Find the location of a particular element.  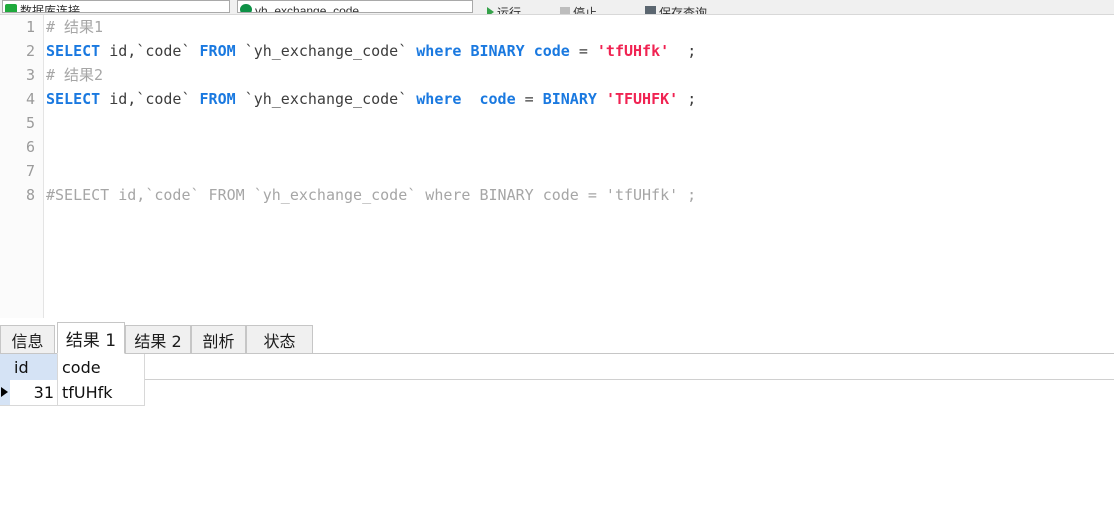

tab-3: 结果 2 is located at coordinates (158, 339).